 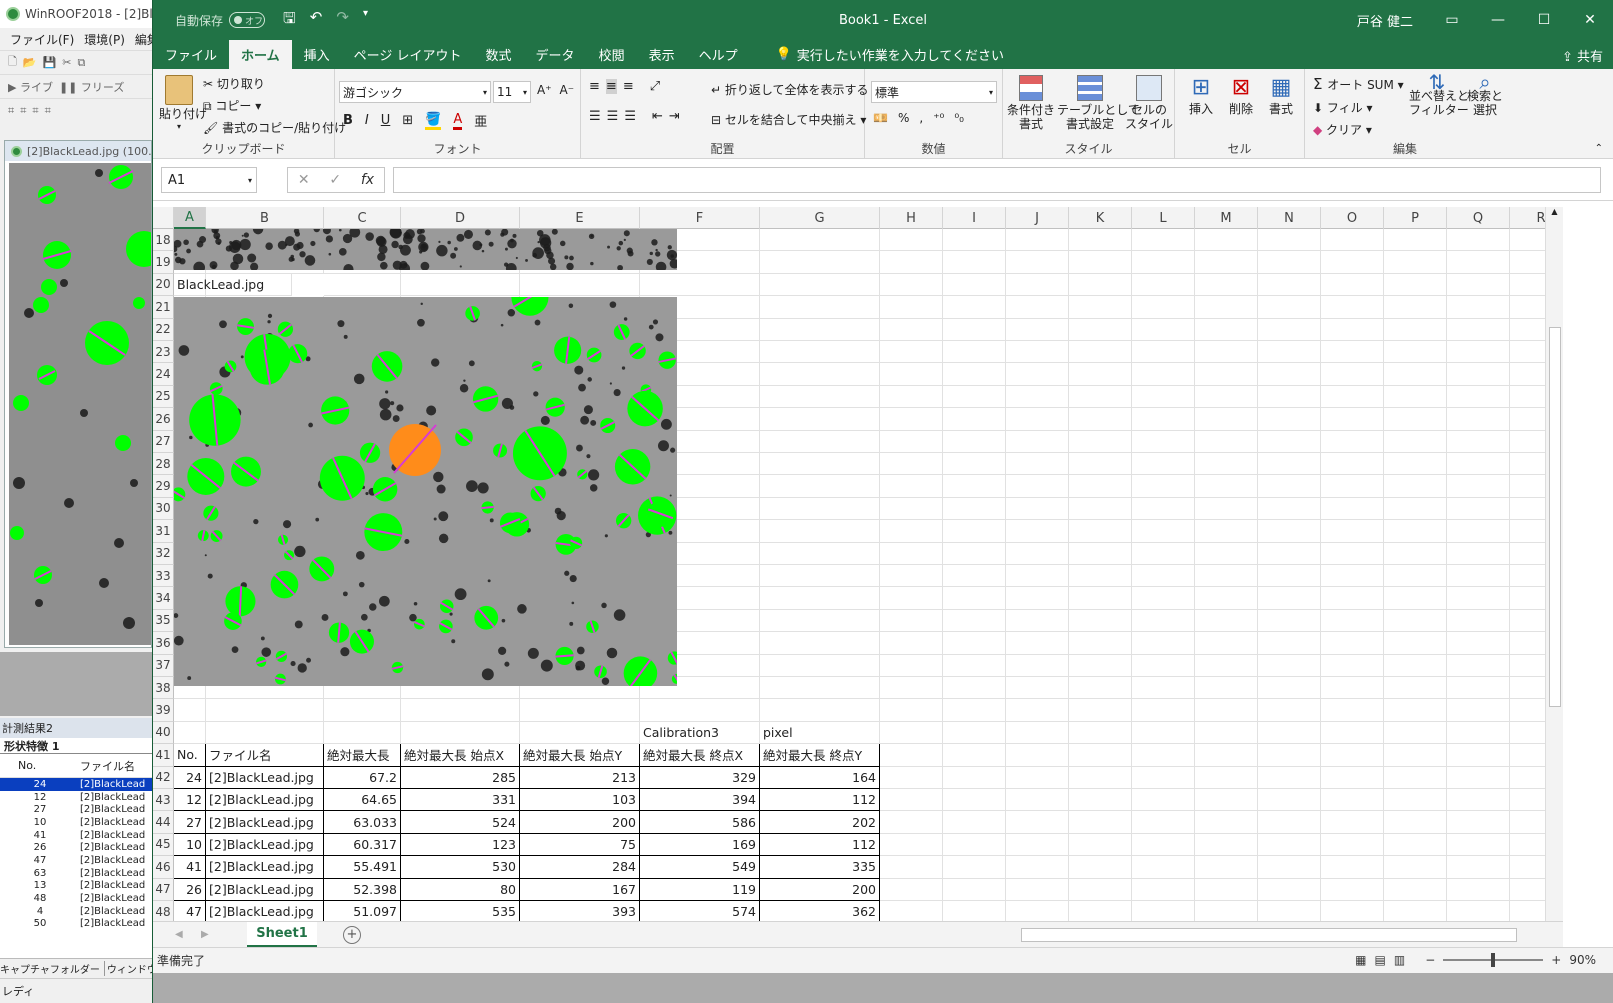 I want to click on results-tab-shape: 形状特徴 1, so click(x=76, y=746).